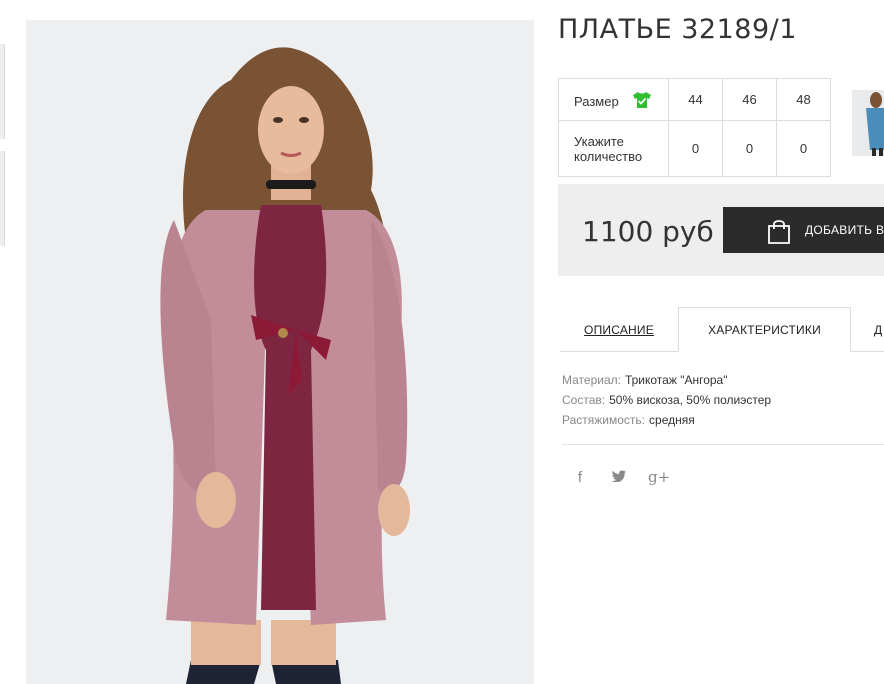 The height and width of the screenshot is (684, 884). I want to click on tab-characteristics: ХАРАКТЕРИСТИКИ, so click(764, 329).